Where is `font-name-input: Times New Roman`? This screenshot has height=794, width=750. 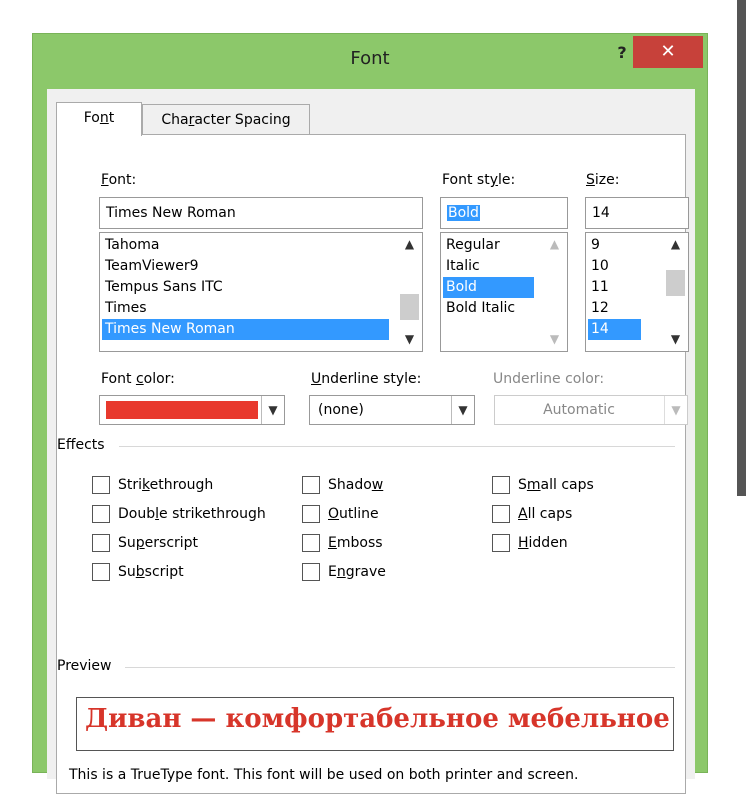 font-name-input: Times New Roman is located at coordinates (261, 213).